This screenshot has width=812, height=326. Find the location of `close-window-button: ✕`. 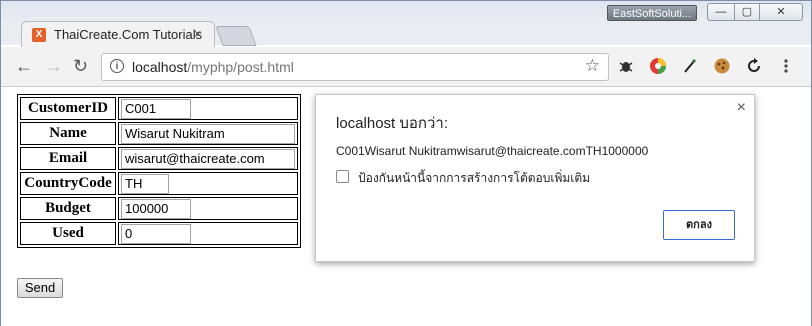

close-window-button: ✕ is located at coordinates (781, 12).